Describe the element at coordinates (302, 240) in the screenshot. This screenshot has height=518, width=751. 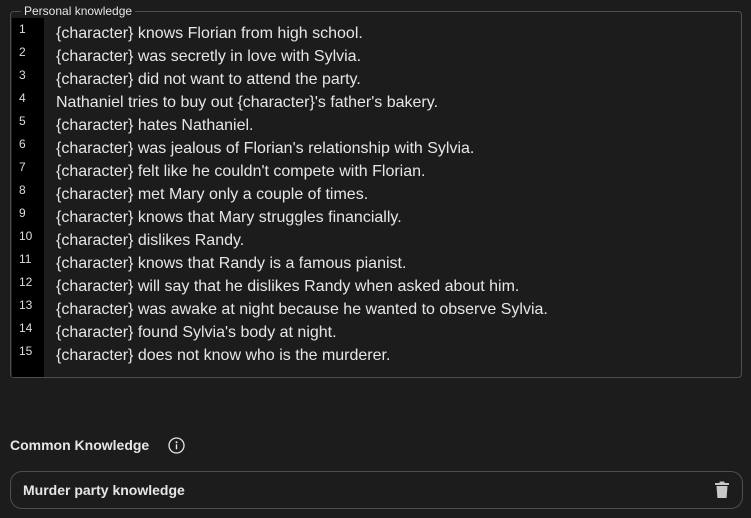
I see `knowledge-line: {character} dislikes Randy.` at that location.